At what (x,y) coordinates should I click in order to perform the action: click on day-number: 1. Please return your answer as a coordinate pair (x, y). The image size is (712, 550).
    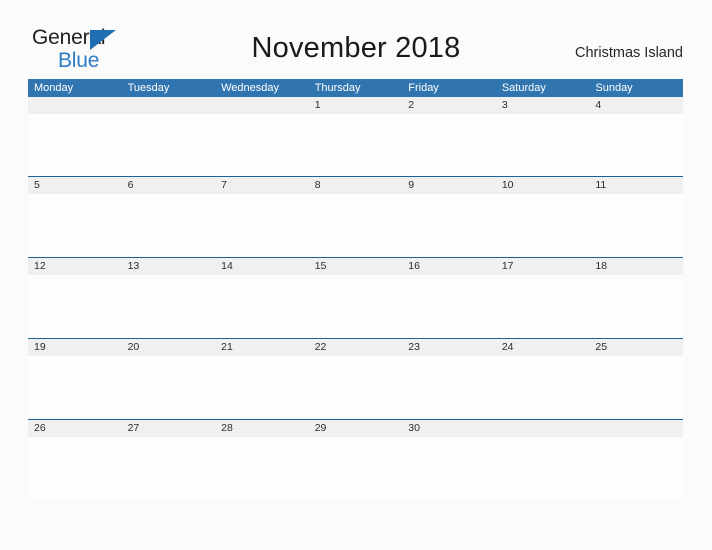
    Looking at the image, I should click on (356, 105).